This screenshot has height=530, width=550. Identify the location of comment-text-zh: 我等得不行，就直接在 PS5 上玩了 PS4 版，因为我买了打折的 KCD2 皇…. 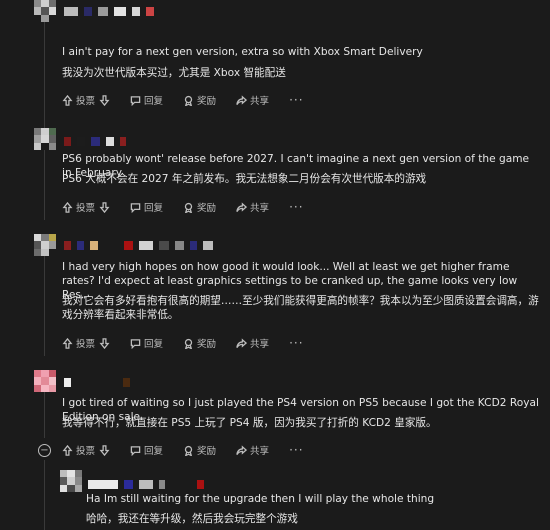
(249, 423).